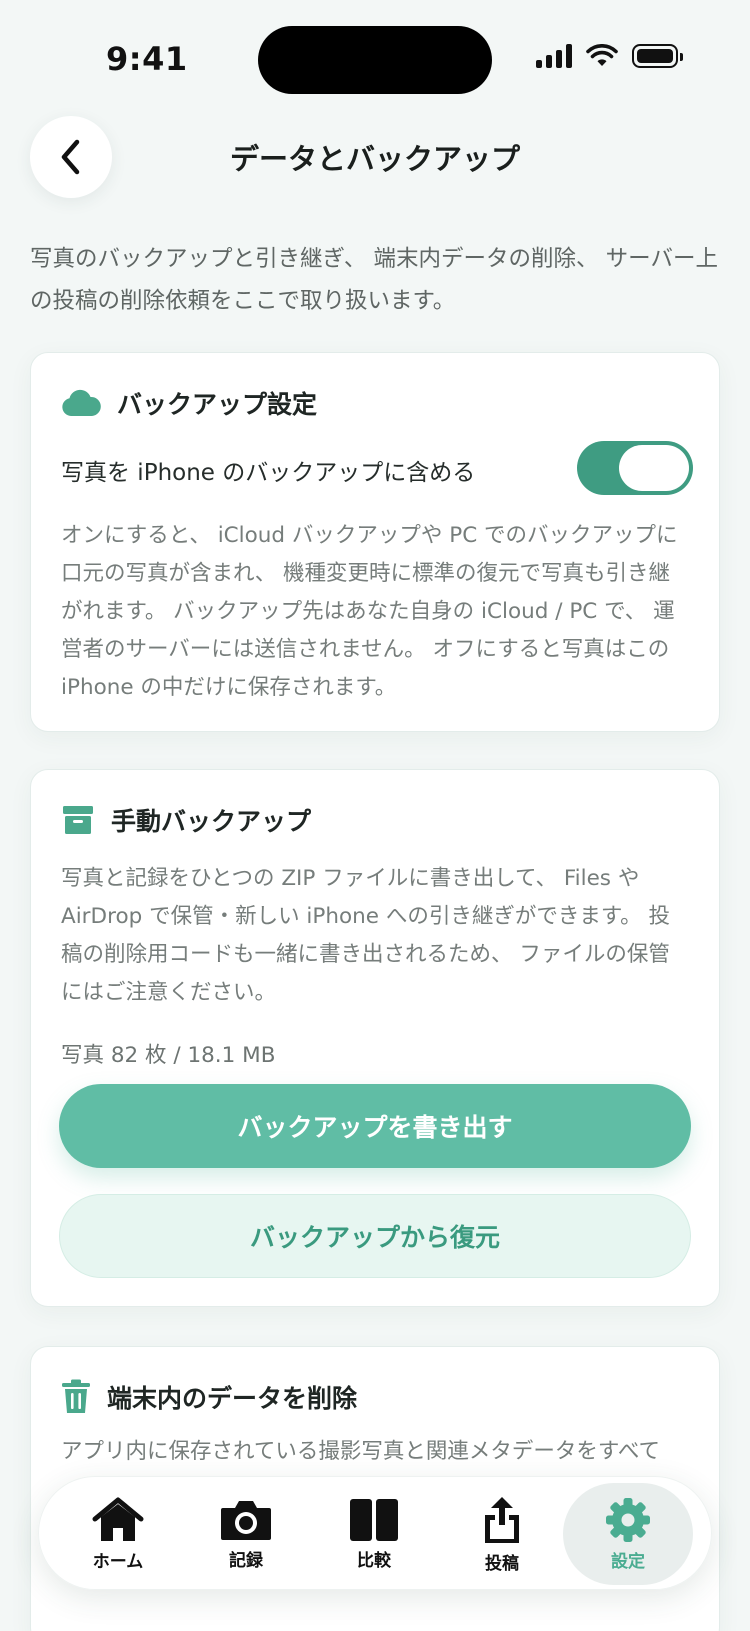  I want to click on page-title: データとバックアップ, so click(374, 159).